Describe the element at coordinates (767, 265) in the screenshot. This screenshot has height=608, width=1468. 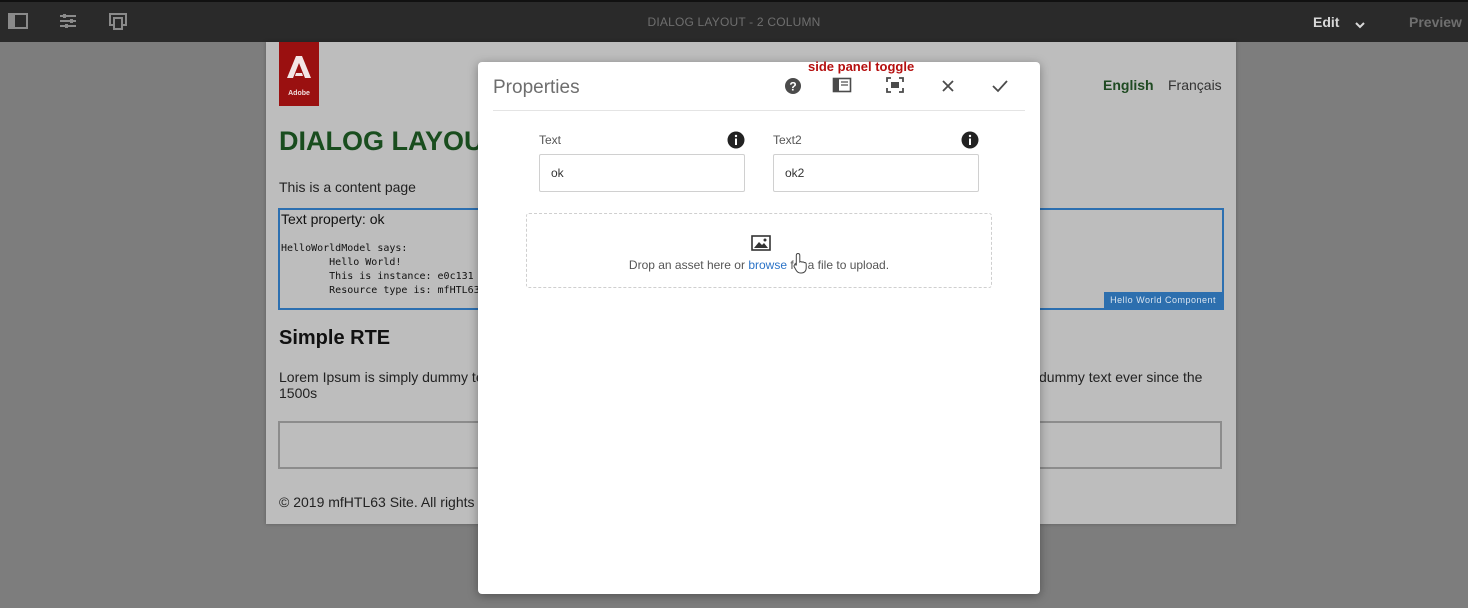
I see `browse-link: browse` at that location.